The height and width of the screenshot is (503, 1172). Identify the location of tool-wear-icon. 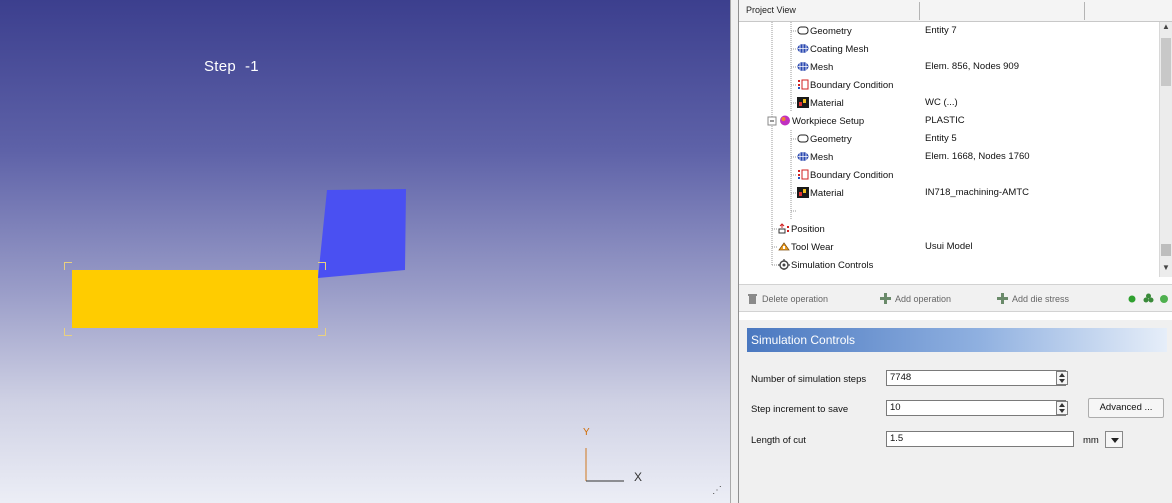
(784, 246).